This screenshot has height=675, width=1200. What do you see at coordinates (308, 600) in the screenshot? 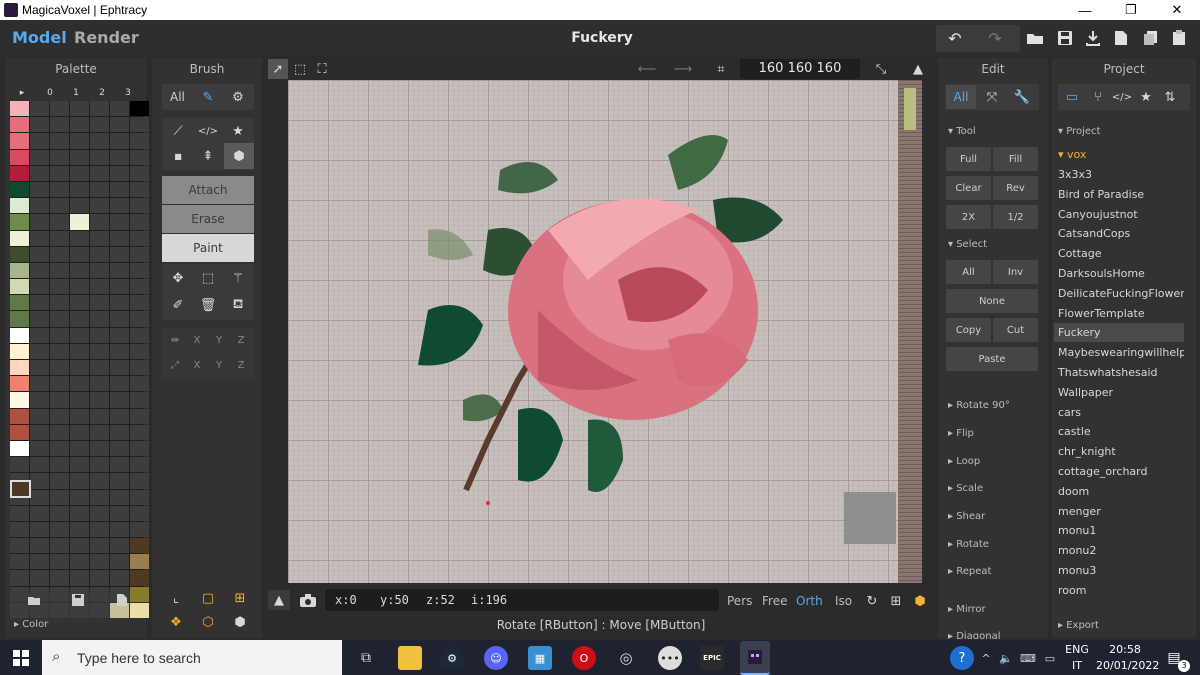
I see `camera-icon` at bounding box center [308, 600].